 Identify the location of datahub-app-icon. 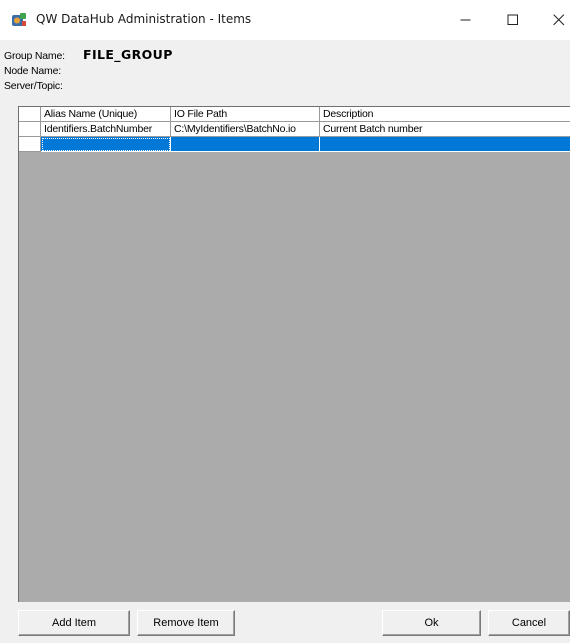
(19, 20).